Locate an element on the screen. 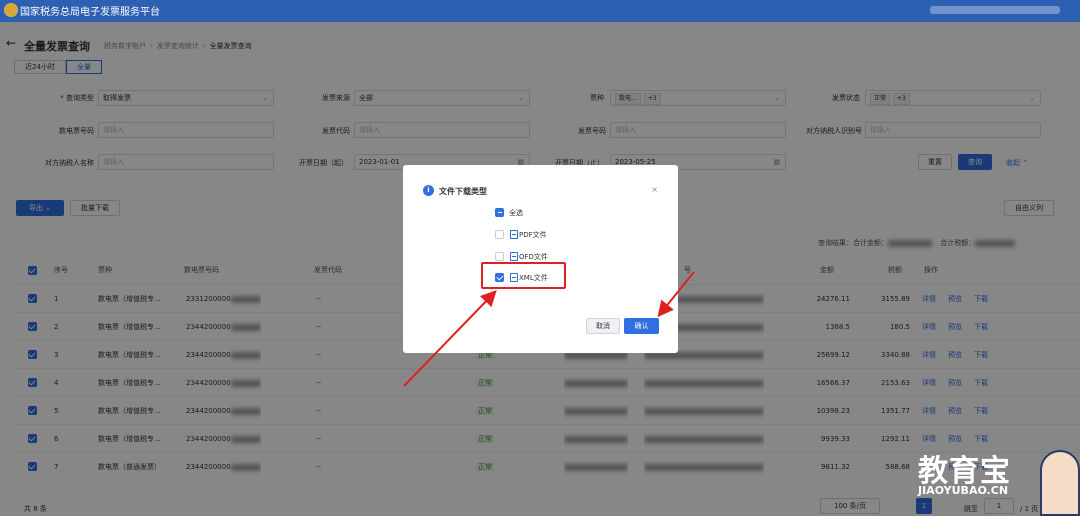 This screenshot has width=1080, height=516. annotation-arrows is located at coordinates (549, 329).